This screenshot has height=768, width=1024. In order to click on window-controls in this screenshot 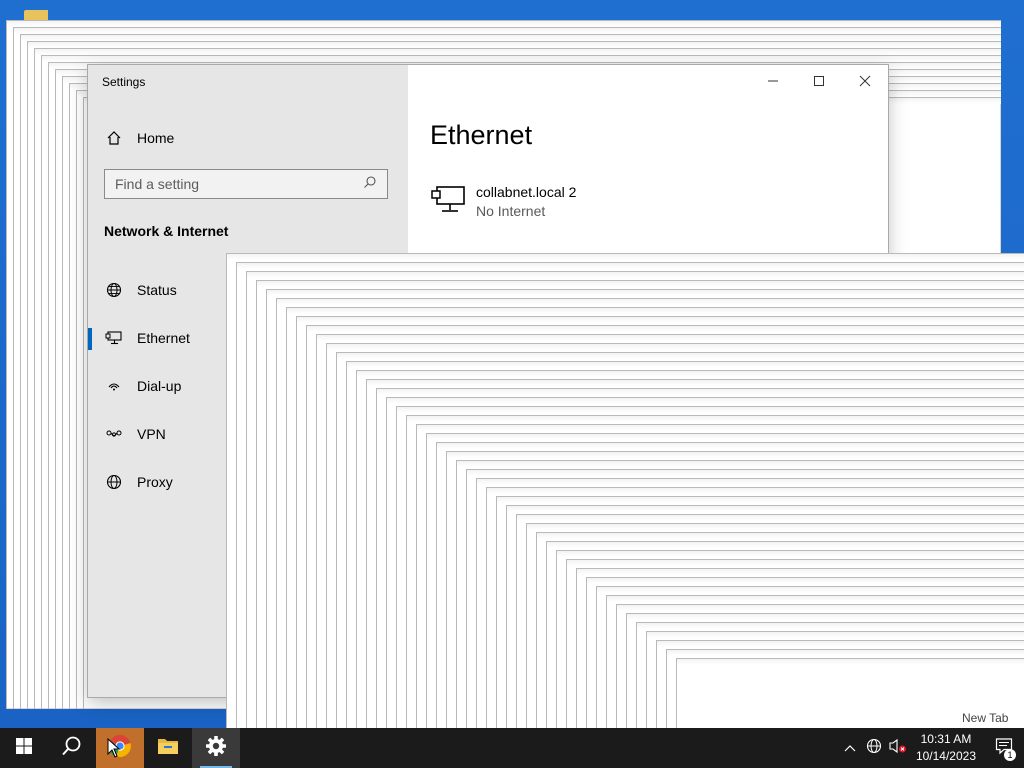, I will do `click(819, 81)`.